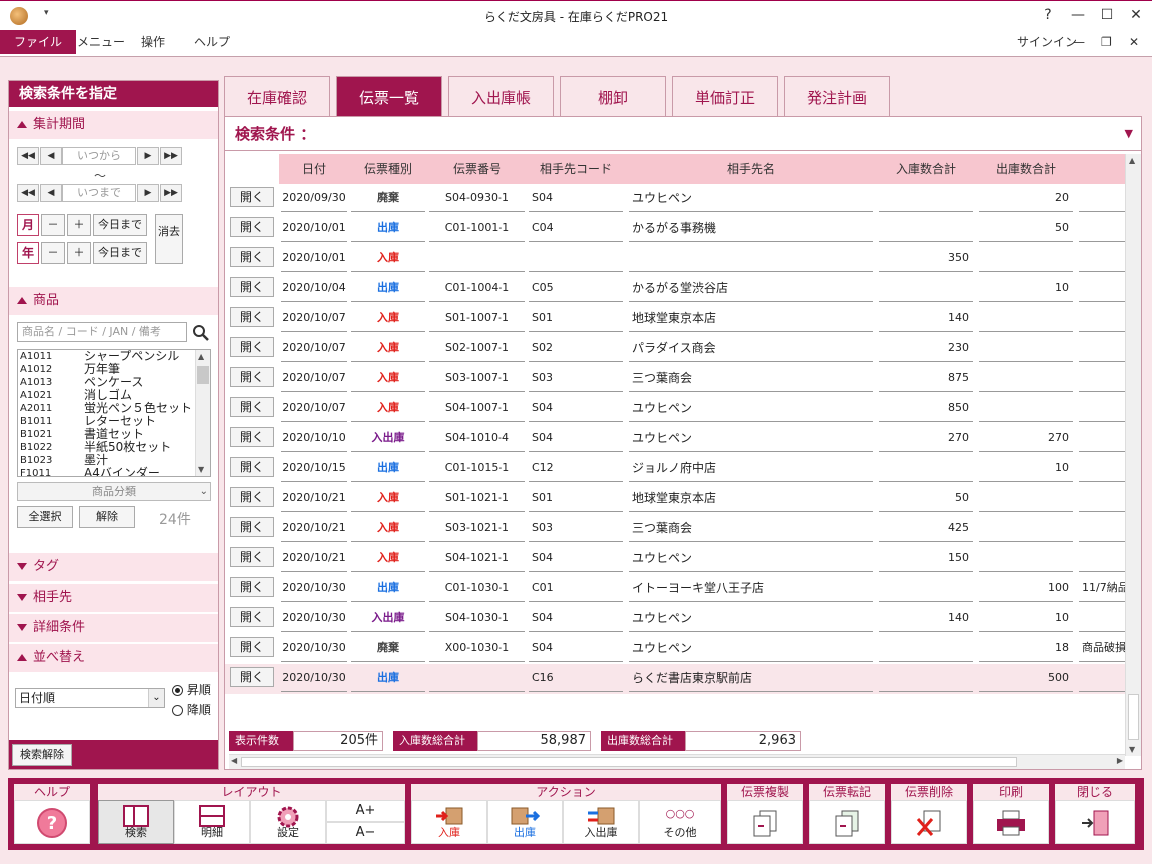 The height and width of the screenshot is (864, 1152). Describe the element at coordinates (675, 319) in the screenshot. I see `table-row: 開く 2020/10/07 入庫 S01-1007-1 S01 地球堂東京本店 140` at that location.